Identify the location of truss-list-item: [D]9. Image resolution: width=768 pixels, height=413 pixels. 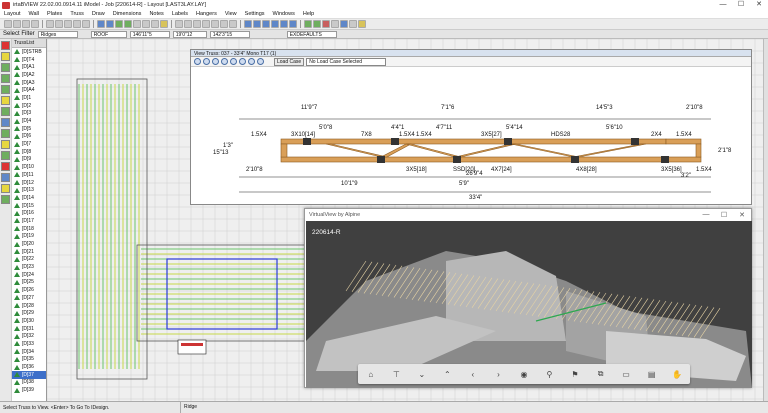
(29, 160).